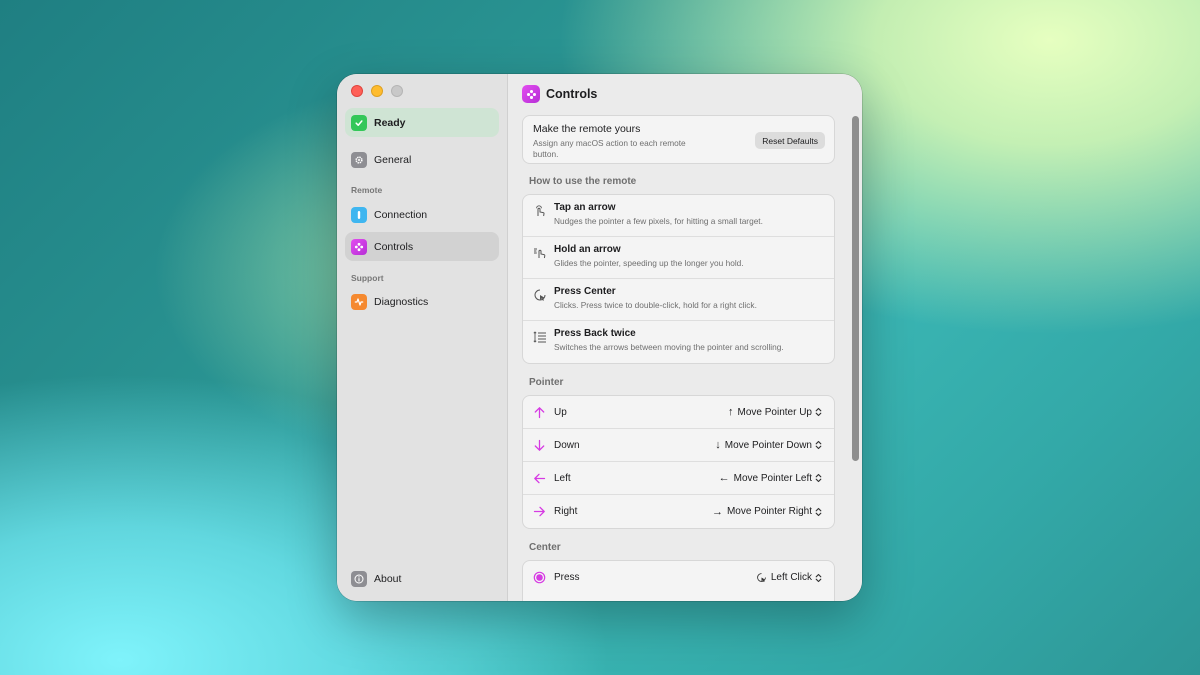 Image resolution: width=1200 pixels, height=675 pixels. I want to click on section-header-center: Center, so click(545, 547).